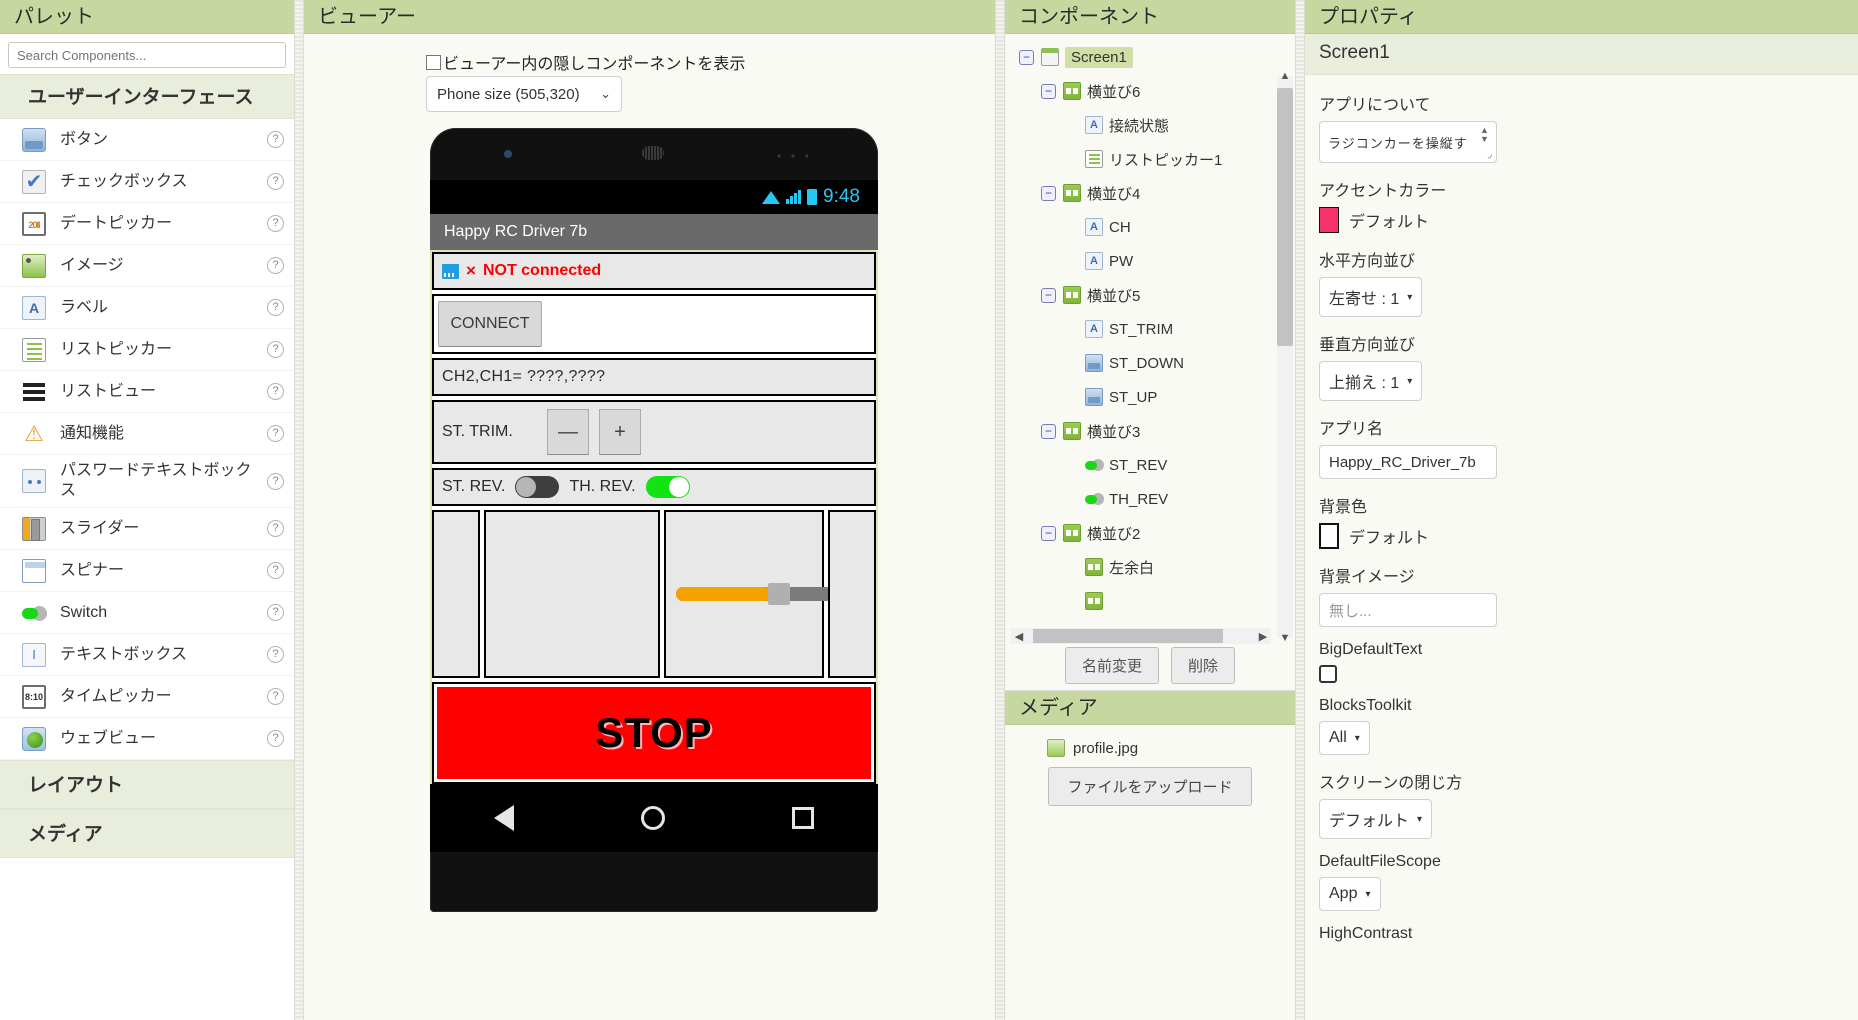 The width and height of the screenshot is (1858, 1020). Describe the element at coordinates (652, 818) in the screenshot. I see `home-icon` at that location.